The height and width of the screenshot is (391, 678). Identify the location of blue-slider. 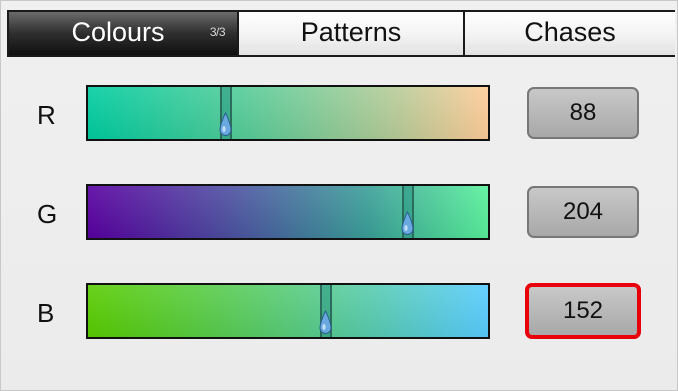
(288, 311).